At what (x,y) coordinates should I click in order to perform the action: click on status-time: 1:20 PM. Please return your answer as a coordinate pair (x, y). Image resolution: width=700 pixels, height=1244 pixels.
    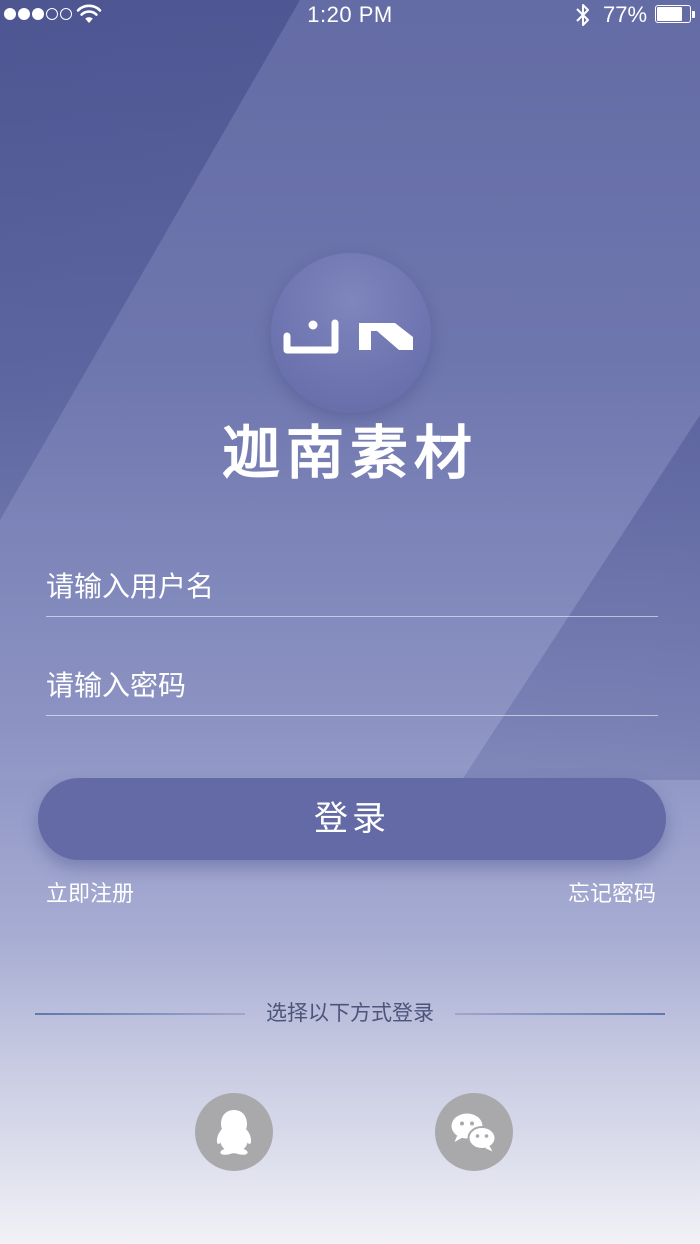
    Looking at the image, I should click on (350, 14).